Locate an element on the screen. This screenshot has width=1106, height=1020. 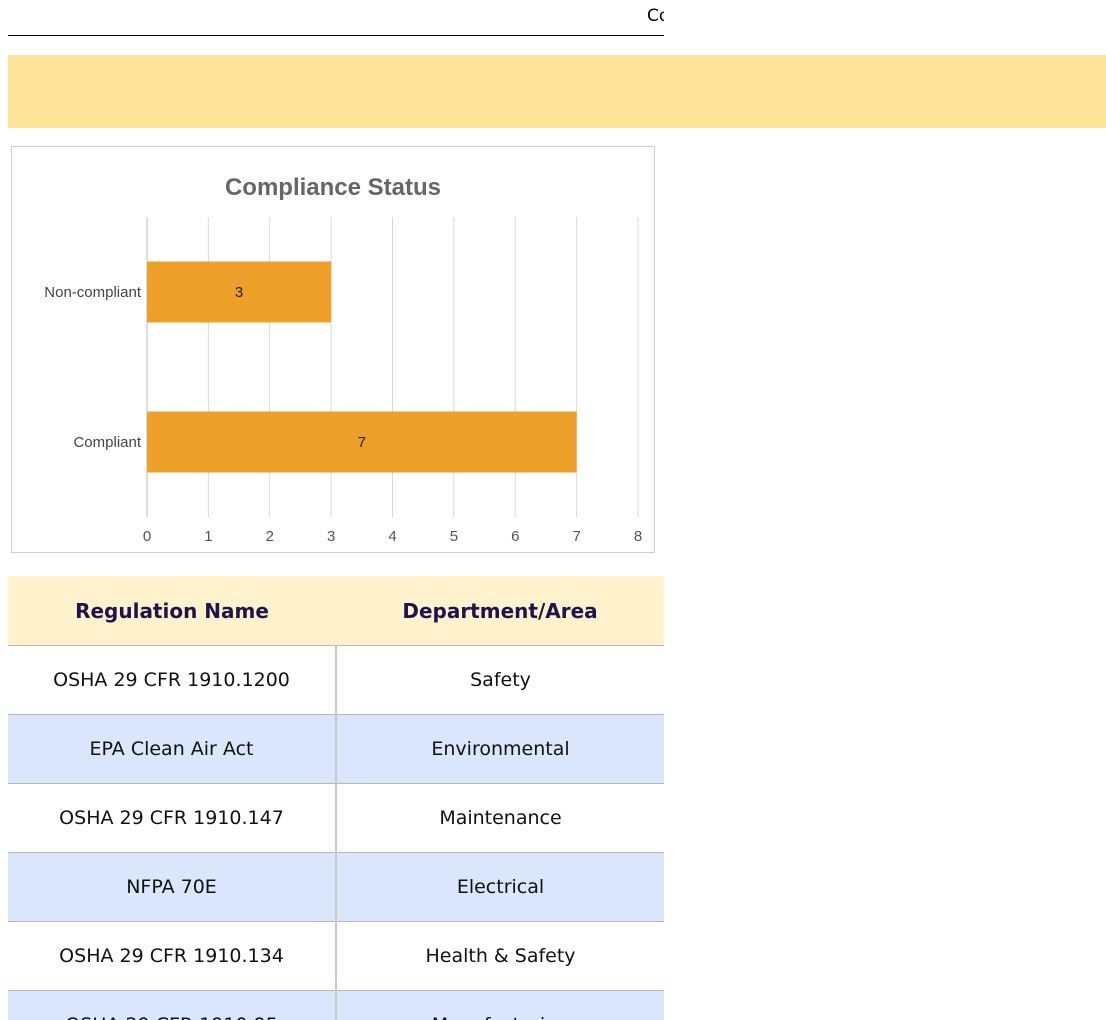
header-title: Compliance is located at coordinates (655, 16).